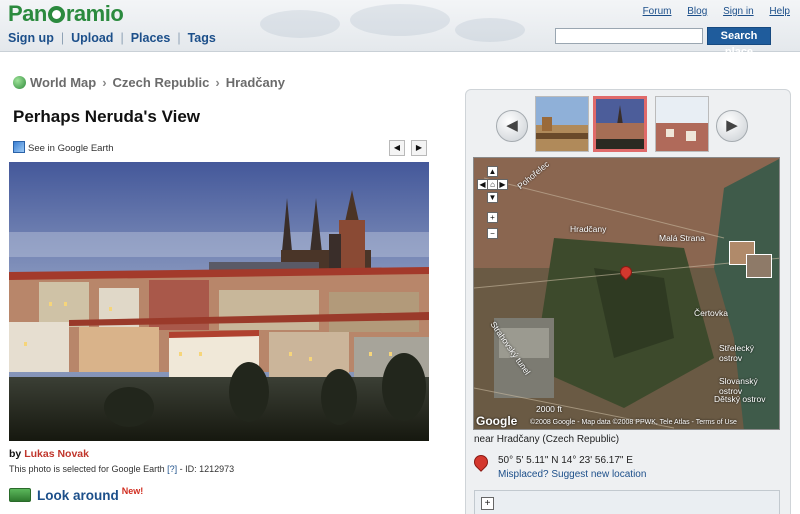 This screenshot has height=514, width=800. I want to click on selected-note-text: This photo is selected for Google Earth, so click(87, 469).